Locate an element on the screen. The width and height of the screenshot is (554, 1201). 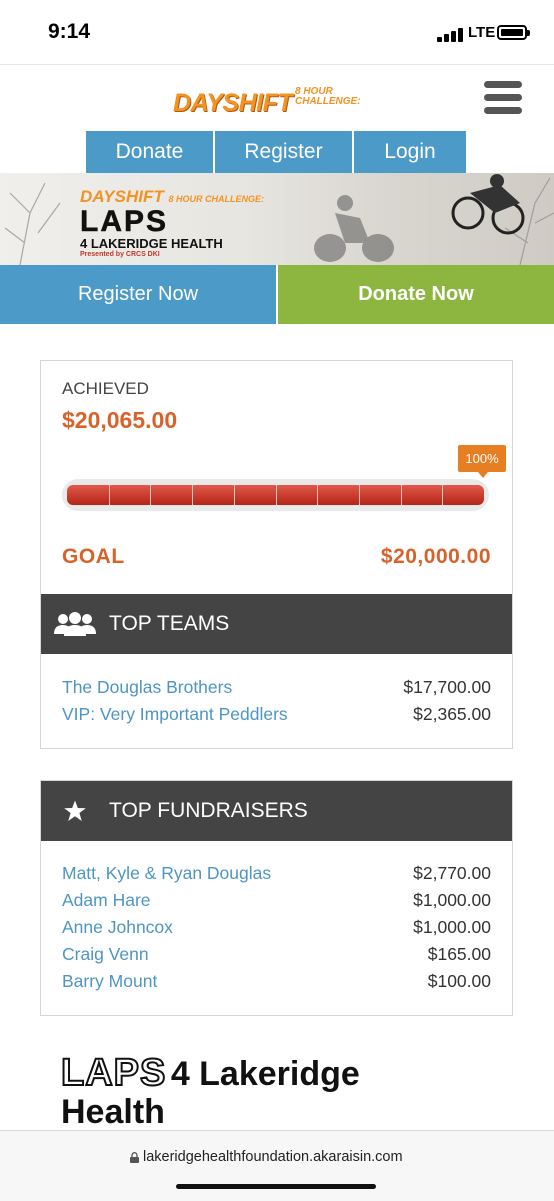
progress-bar is located at coordinates (275, 495).